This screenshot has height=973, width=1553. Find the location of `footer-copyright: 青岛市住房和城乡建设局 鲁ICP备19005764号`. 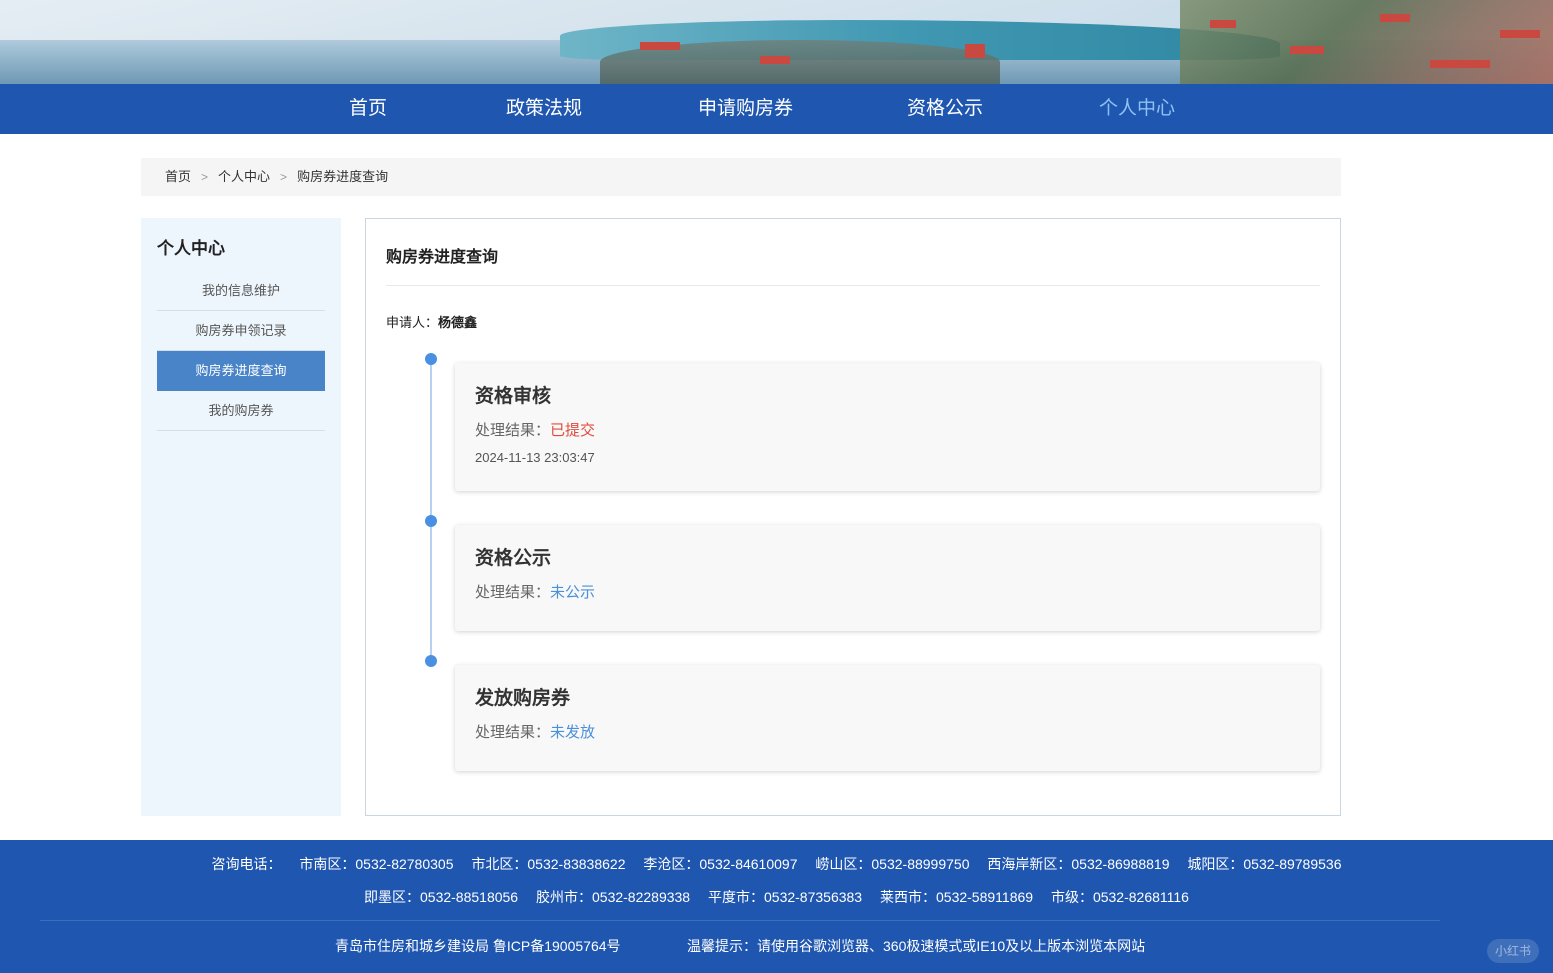

footer-copyright: 青岛市住房和城乡建设局 鲁ICP备19005764号 is located at coordinates (478, 946).